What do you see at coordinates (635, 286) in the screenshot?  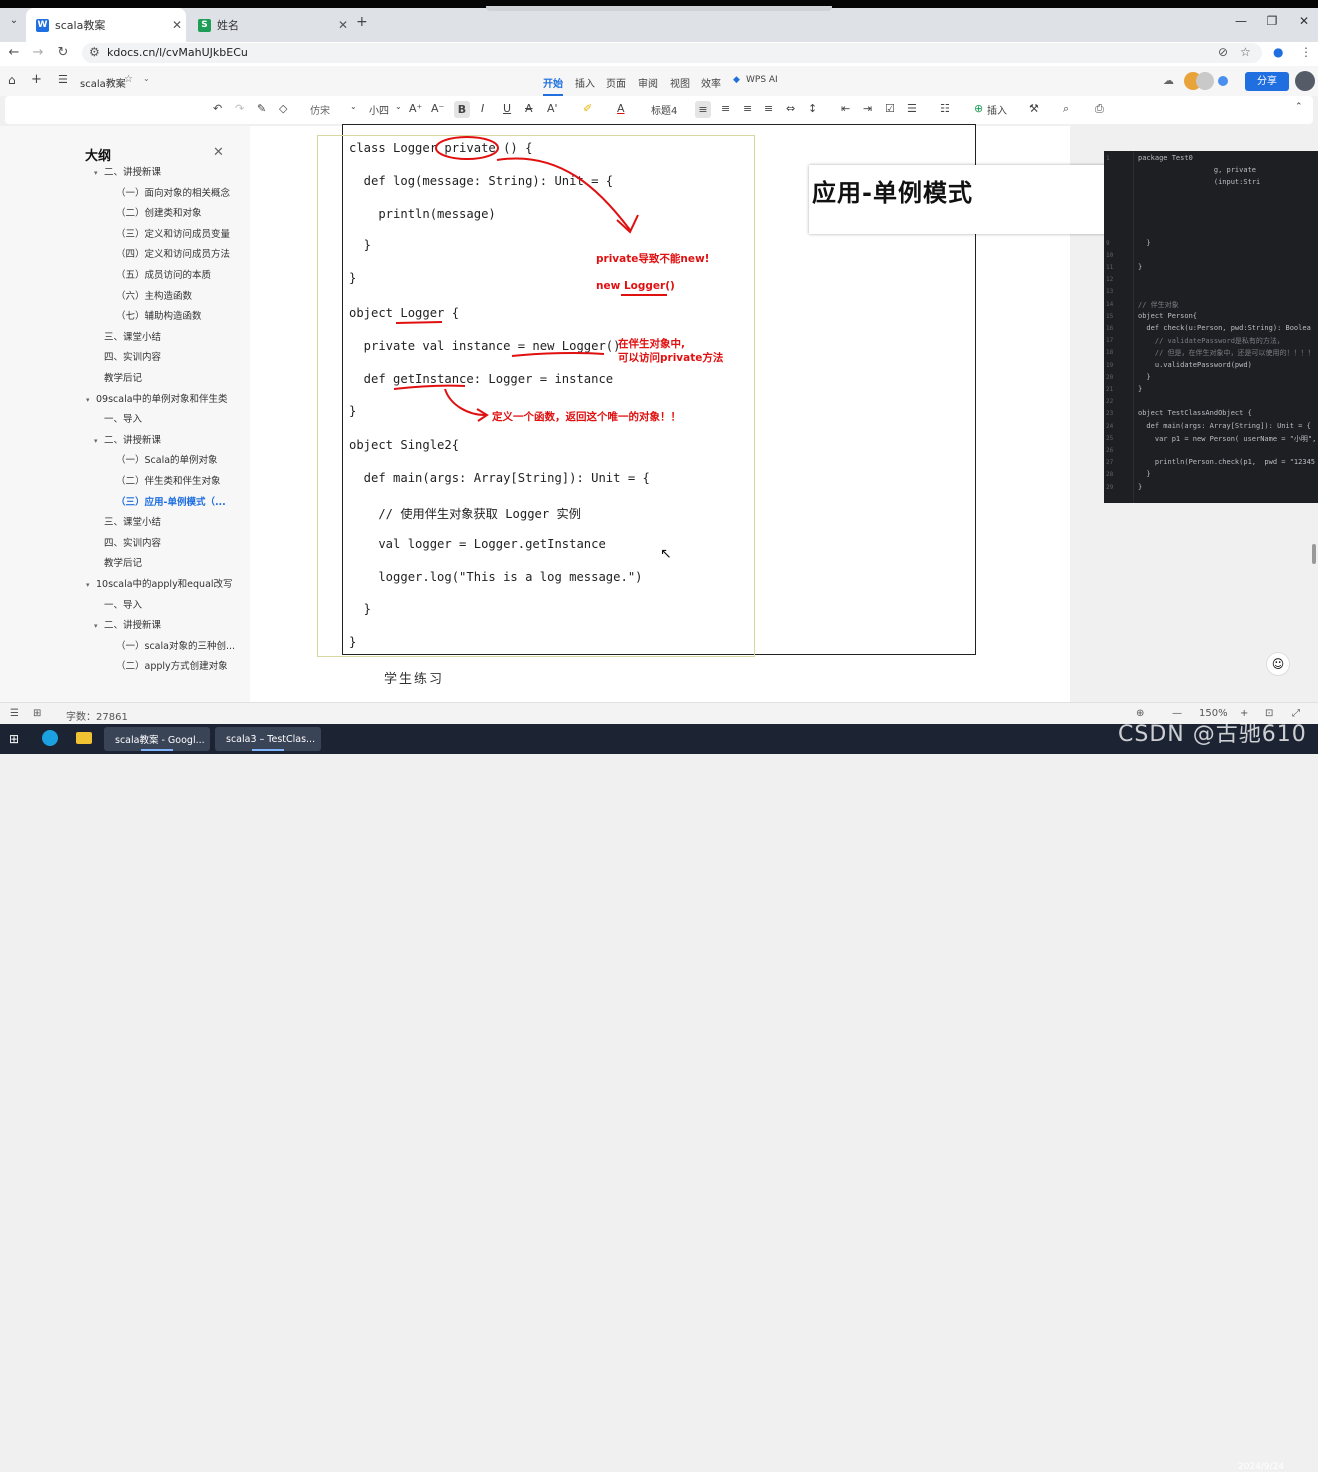 I see `annotation-new-logger: new Logger()` at bounding box center [635, 286].